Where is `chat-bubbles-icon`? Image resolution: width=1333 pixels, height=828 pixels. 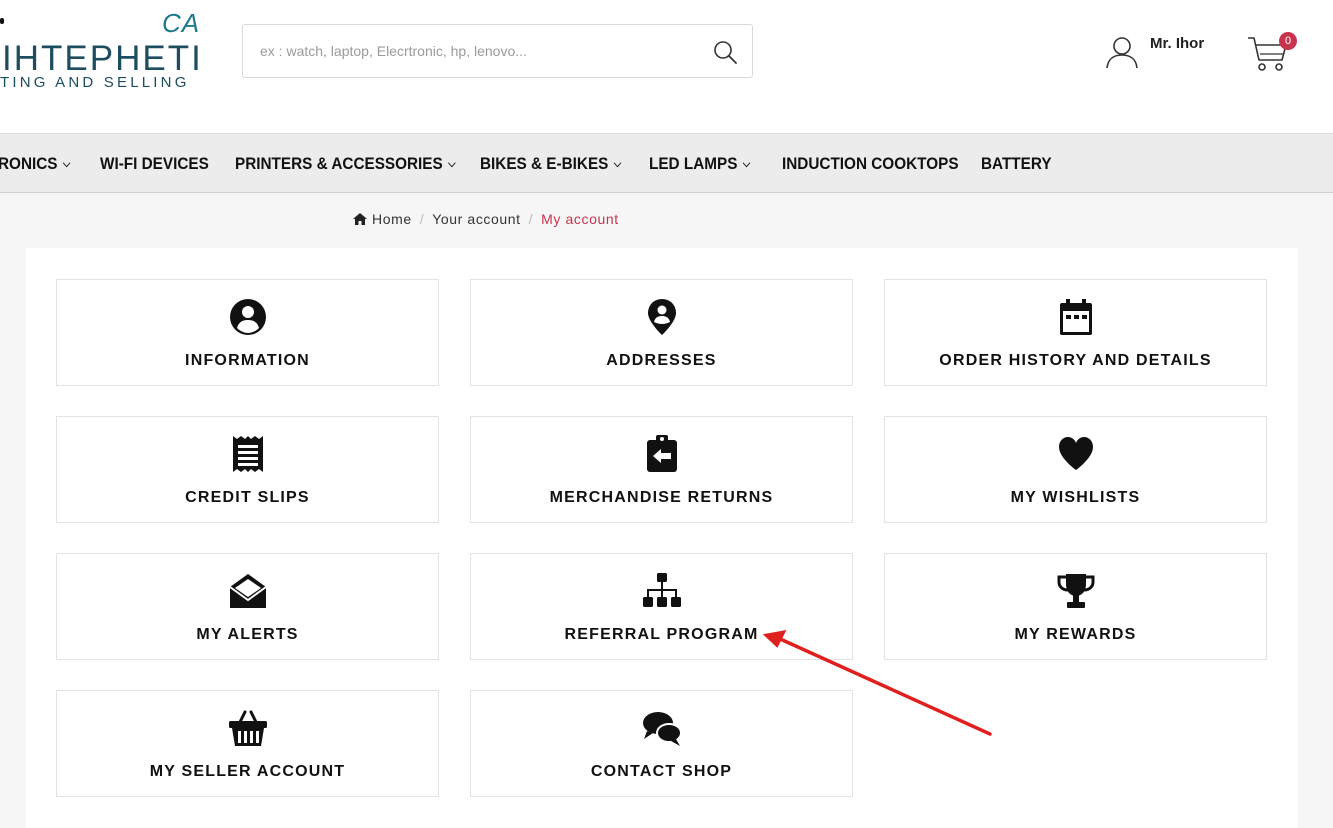 chat-bubbles-icon is located at coordinates (662, 729).